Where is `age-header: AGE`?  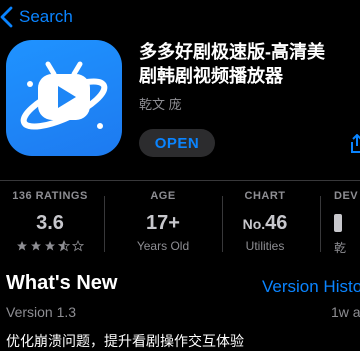 age-header: AGE is located at coordinates (163, 196).